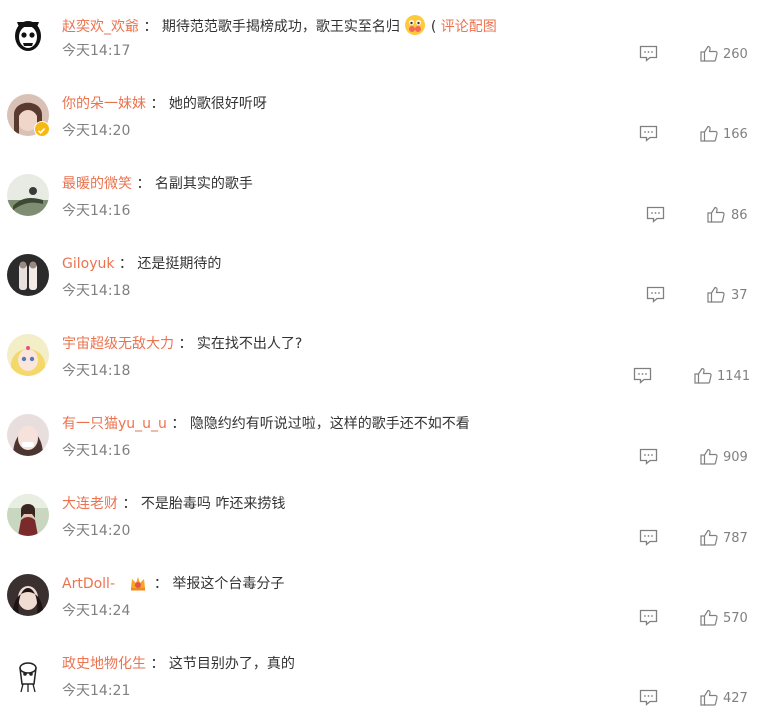 Image resolution: width=759 pixels, height=720 pixels. I want to click on username-link: Giloyuk, so click(88, 264).